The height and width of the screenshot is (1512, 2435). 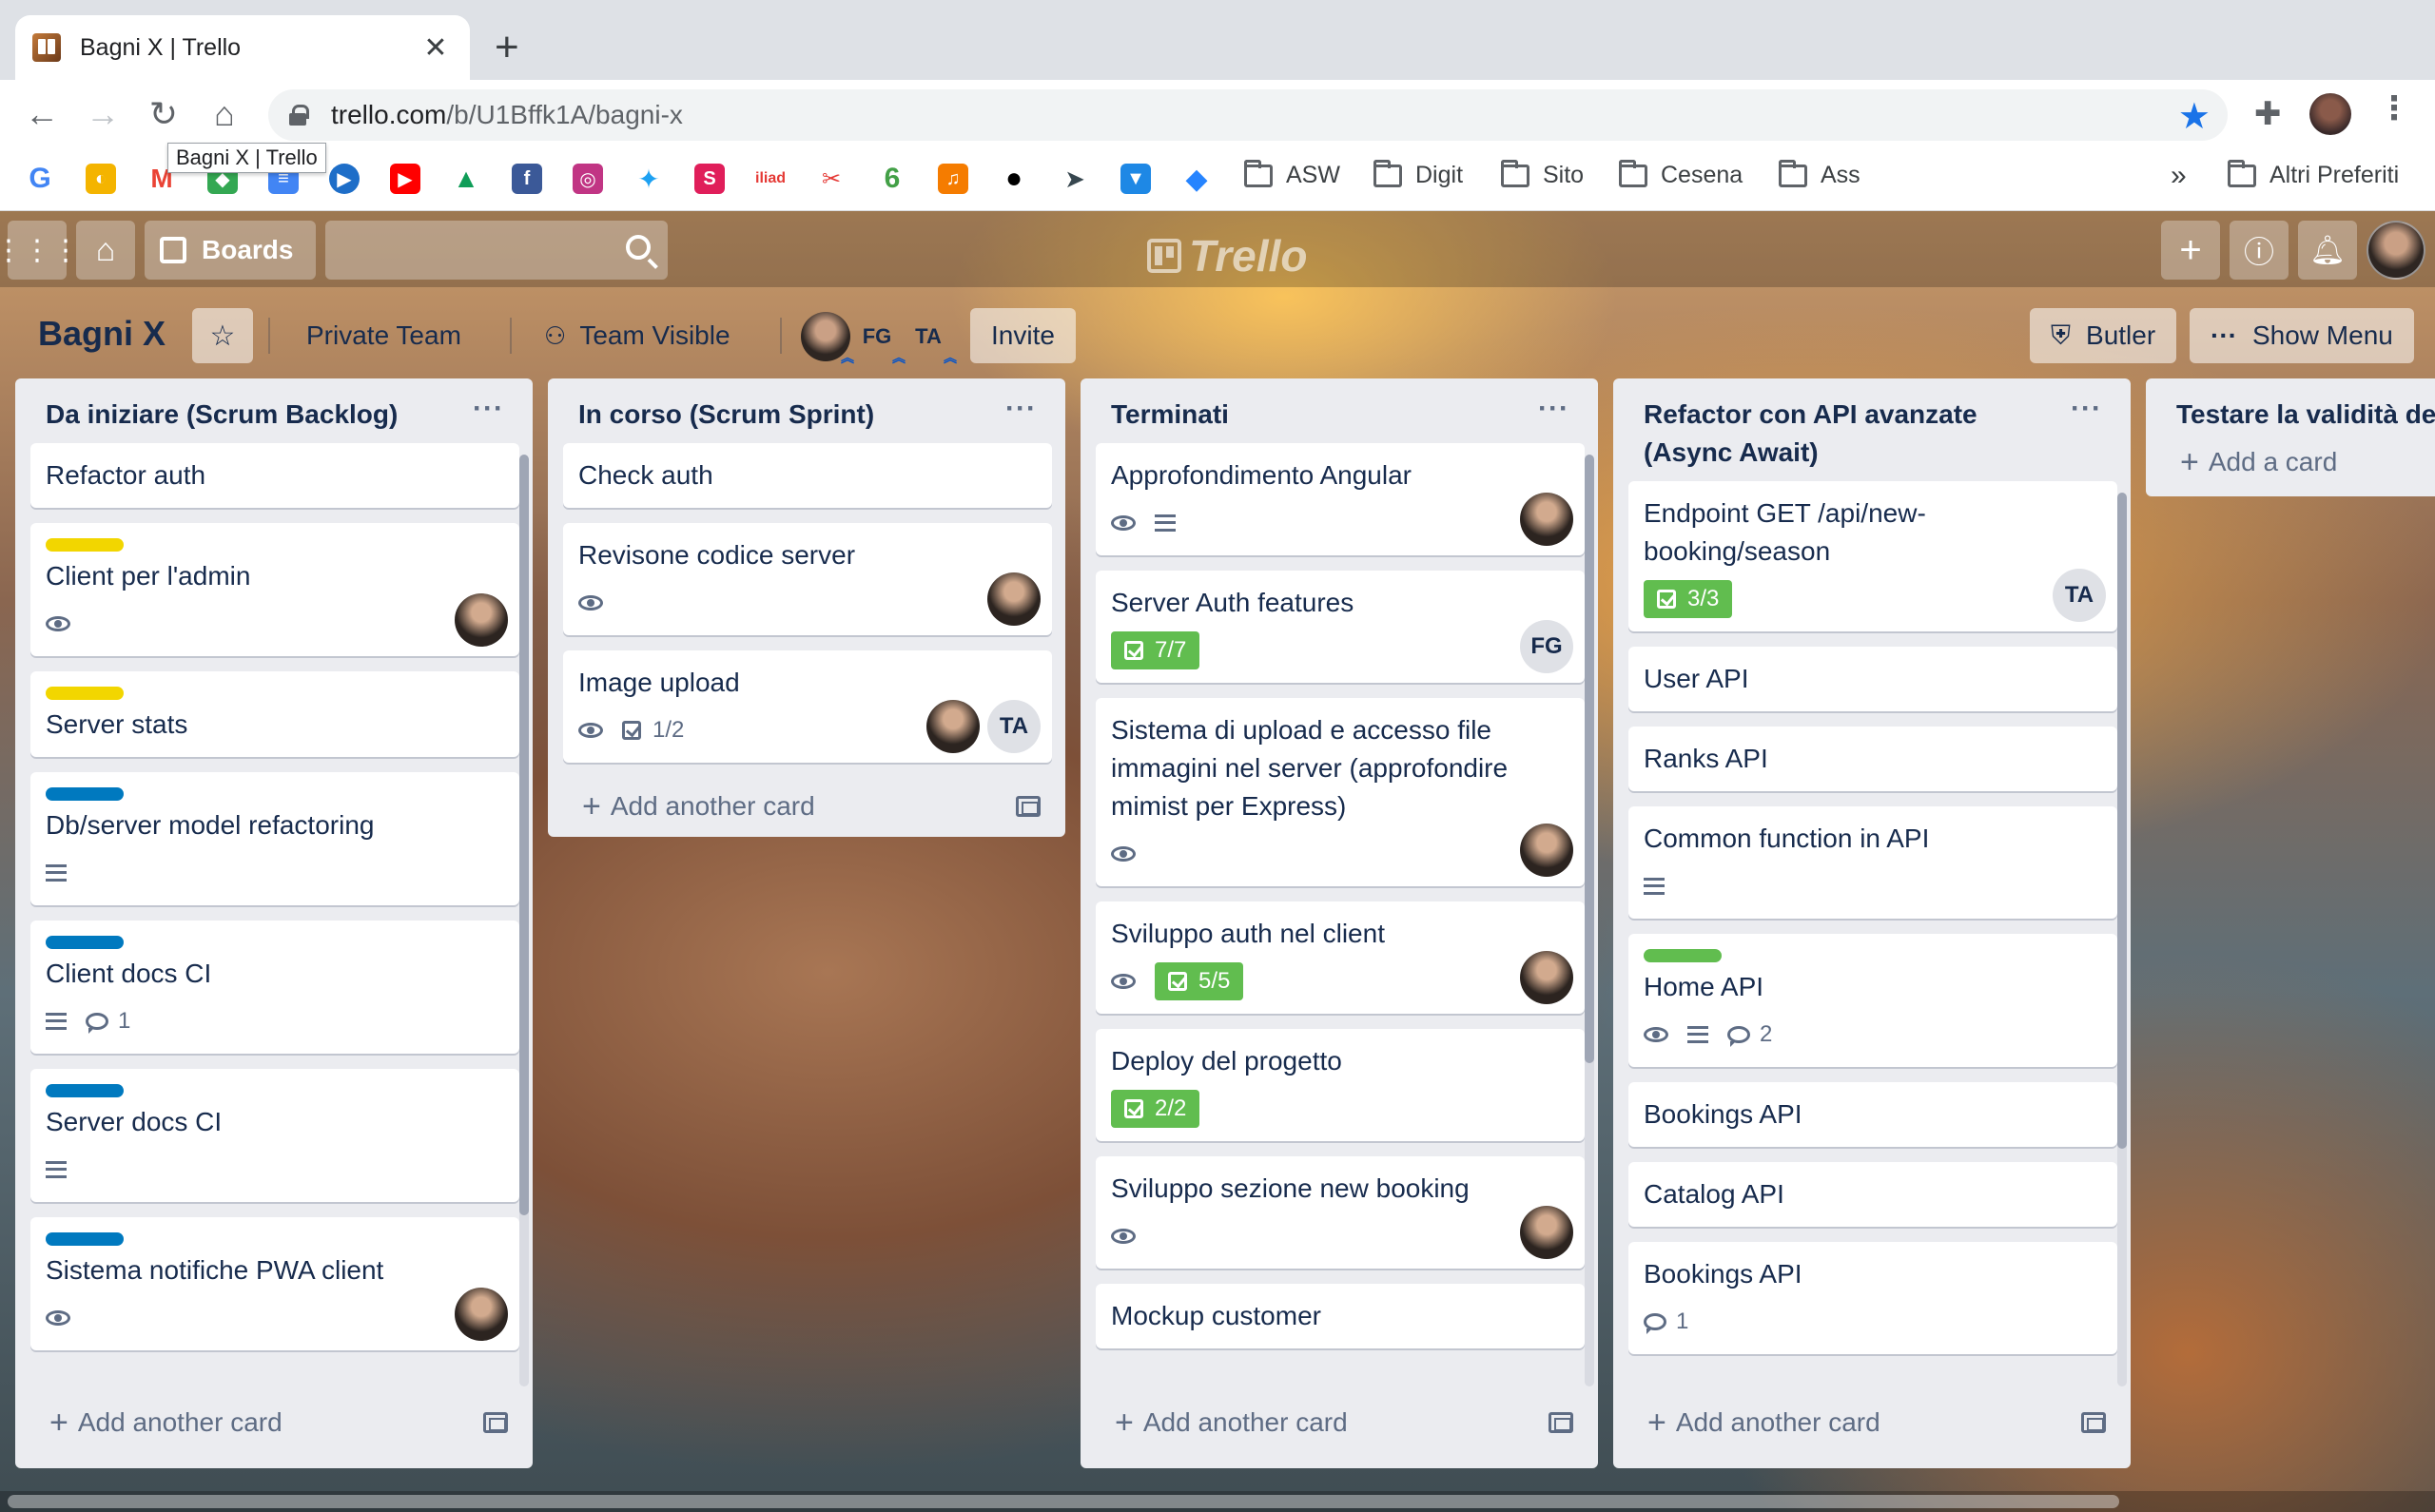 I want to click on bookmark-folder-cesena: Cesena, so click(x=1681, y=174).